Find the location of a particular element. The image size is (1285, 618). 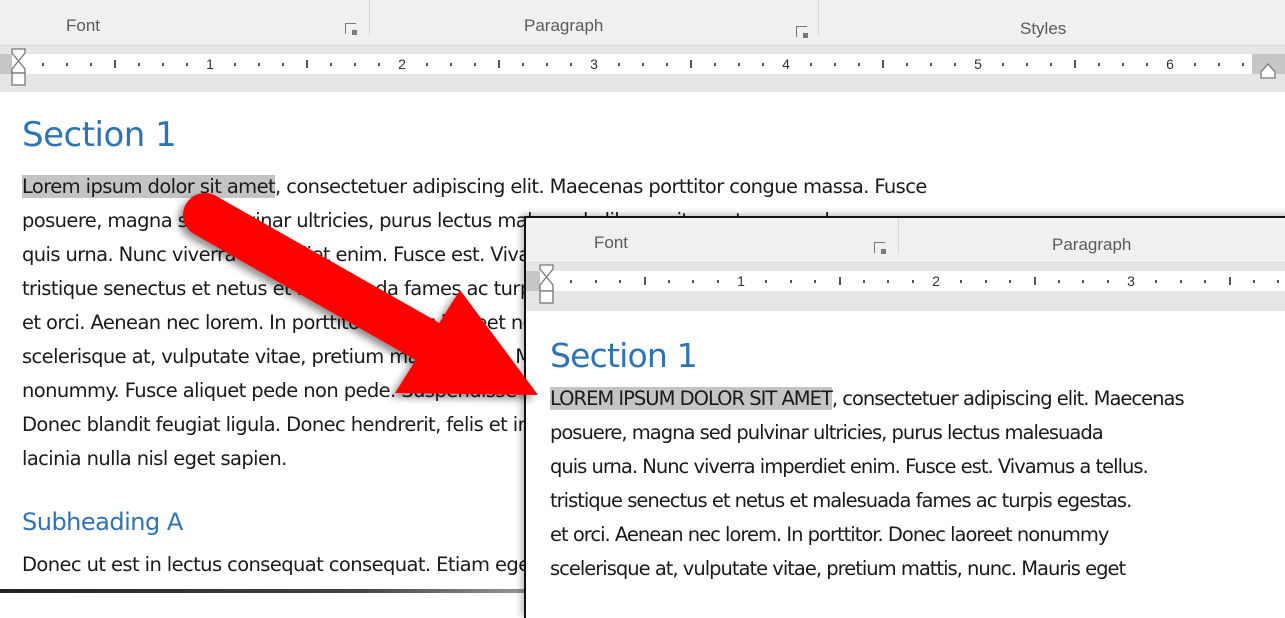

ribbon-group-paragraph: Paragraph is located at coordinates (595, 22).